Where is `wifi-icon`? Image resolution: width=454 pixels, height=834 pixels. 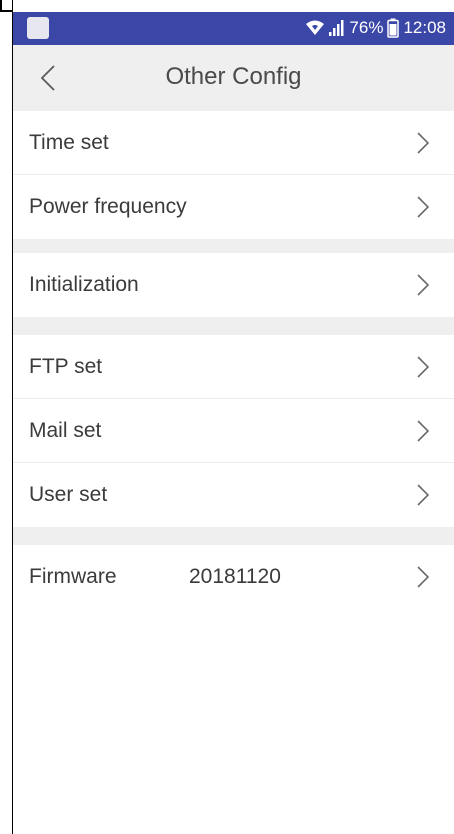
wifi-icon is located at coordinates (315, 28).